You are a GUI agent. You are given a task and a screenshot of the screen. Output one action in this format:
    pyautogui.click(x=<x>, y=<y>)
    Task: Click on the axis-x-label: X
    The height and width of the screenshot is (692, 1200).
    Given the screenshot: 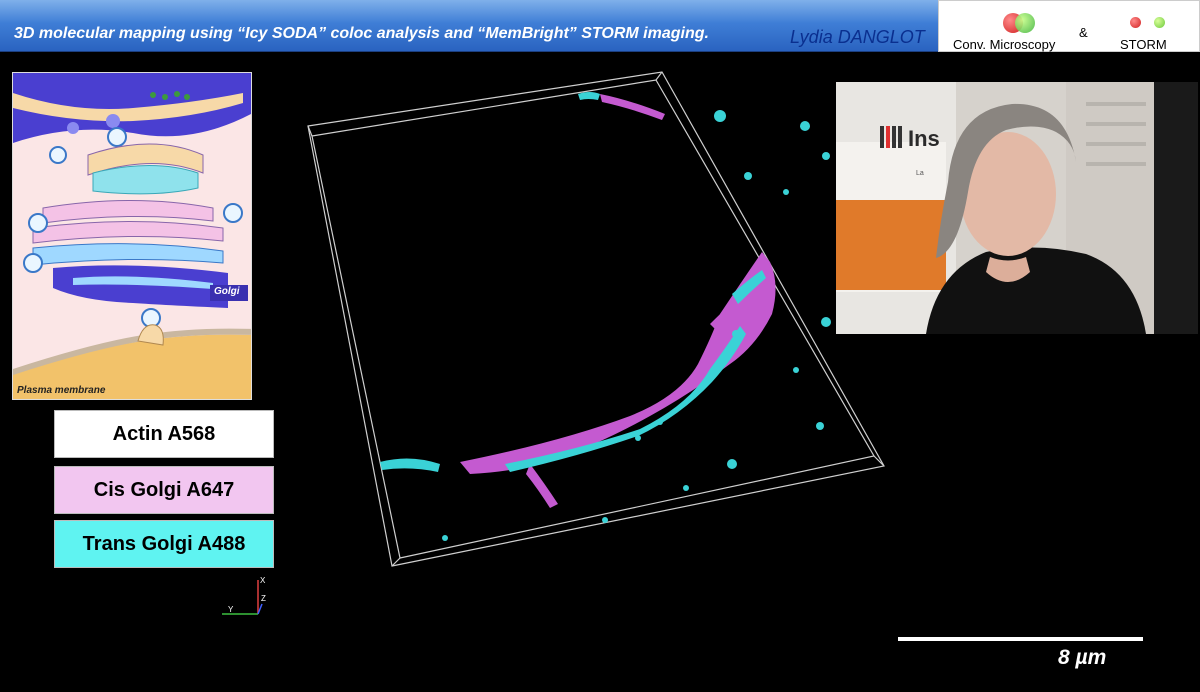 What is the action you would take?
    pyautogui.click(x=263, y=580)
    